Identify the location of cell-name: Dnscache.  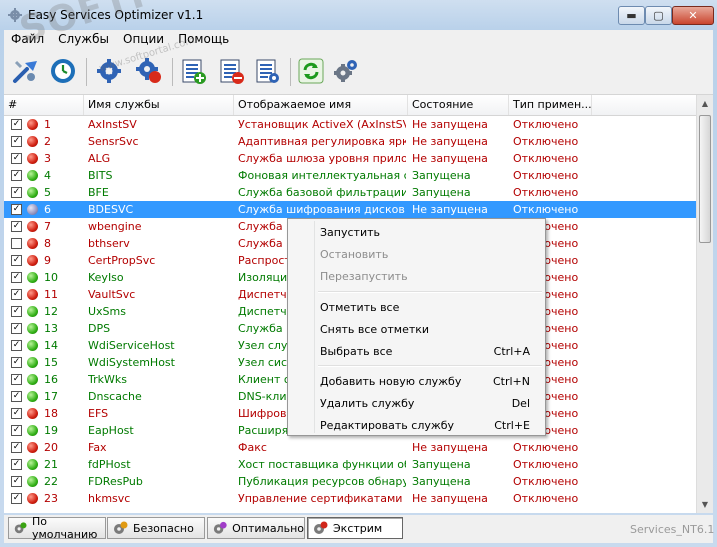
(115, 396).